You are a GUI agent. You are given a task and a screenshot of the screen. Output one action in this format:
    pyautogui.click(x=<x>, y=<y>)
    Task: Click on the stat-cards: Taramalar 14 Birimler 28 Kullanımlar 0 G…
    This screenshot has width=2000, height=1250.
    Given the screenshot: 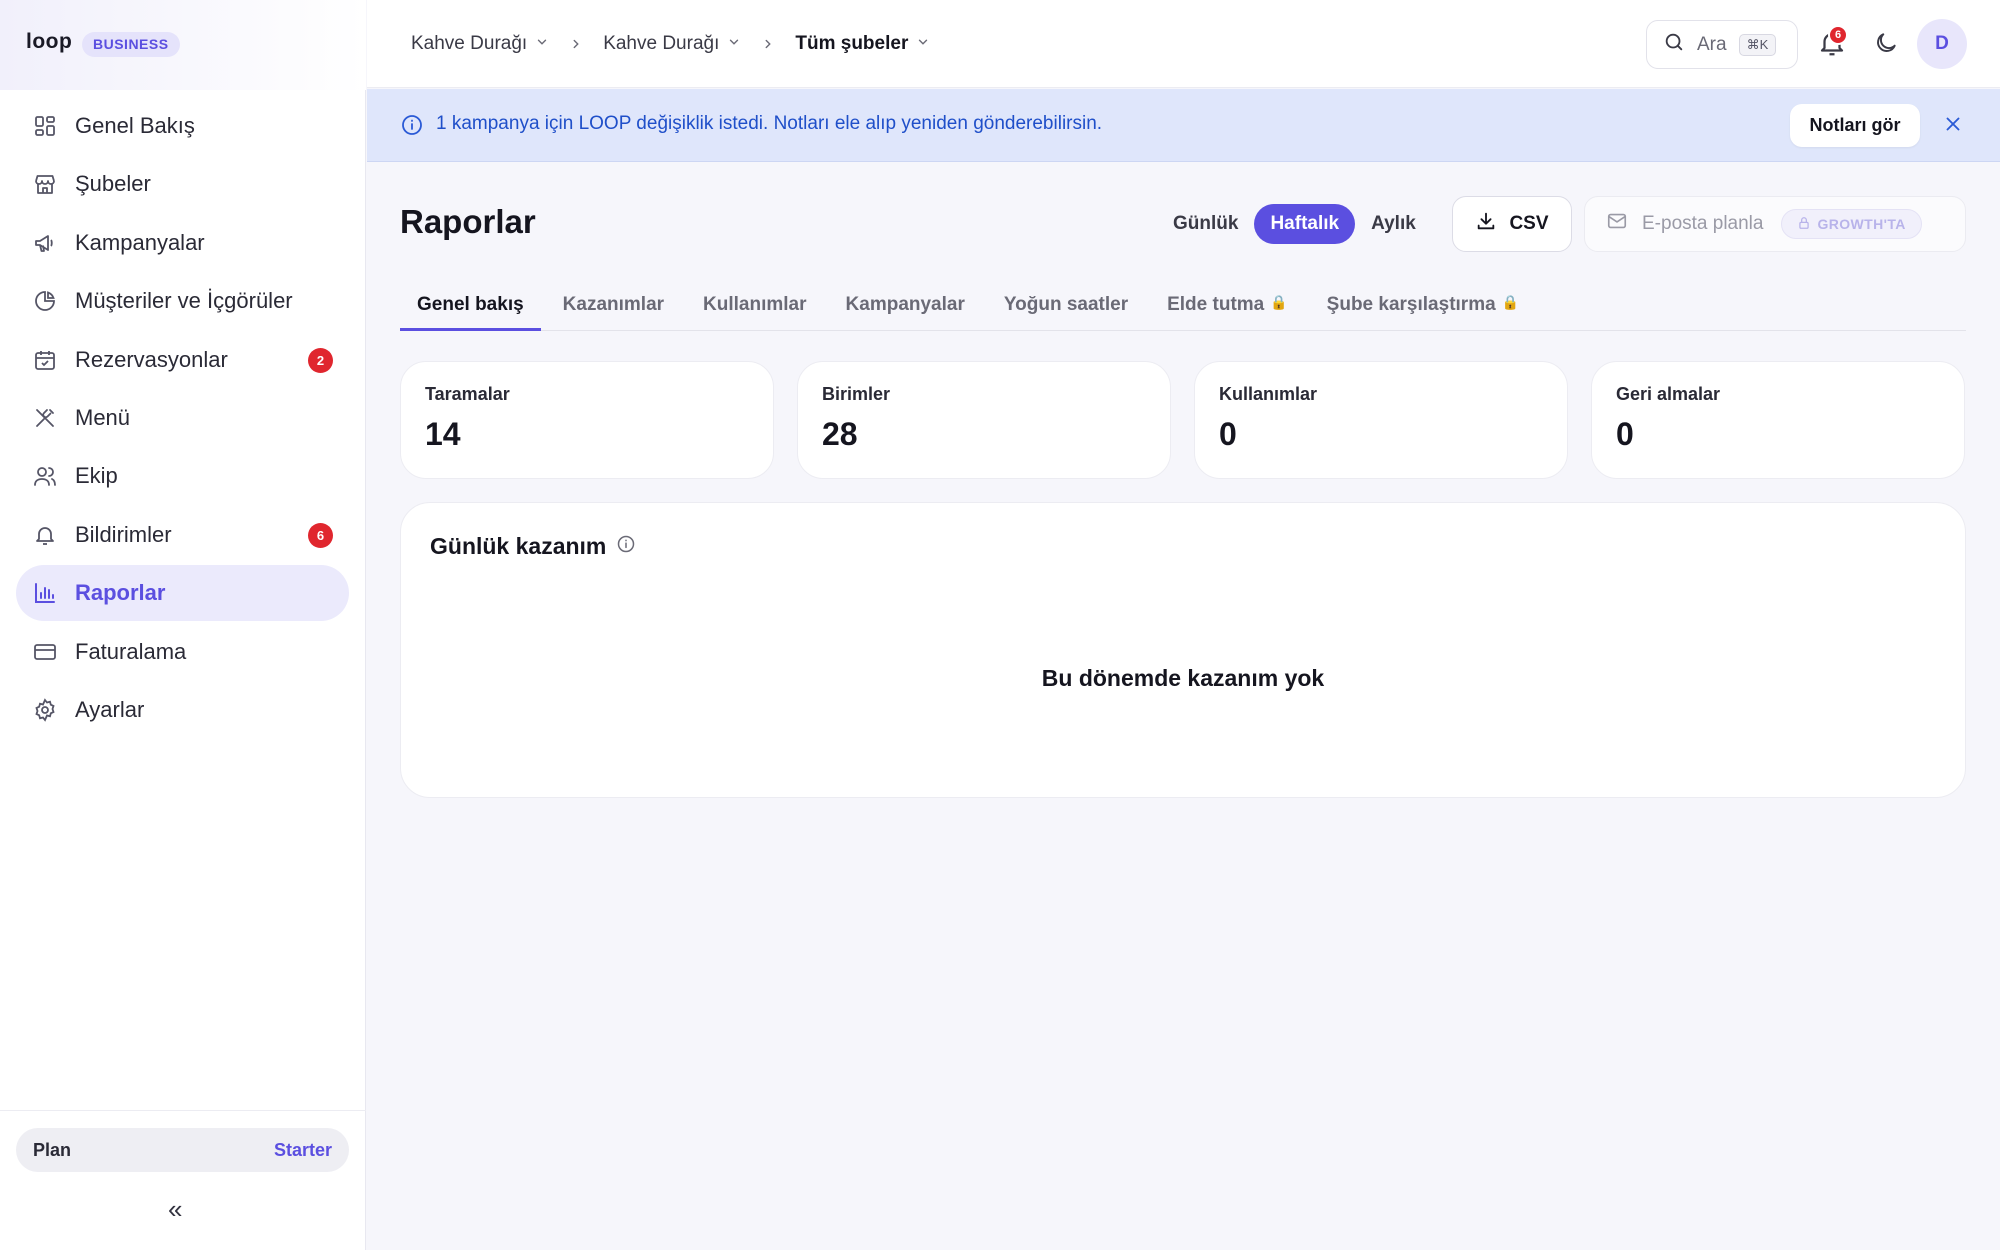 What is the action you would take?
    pyautogui.click(x=1182, y=420)
    